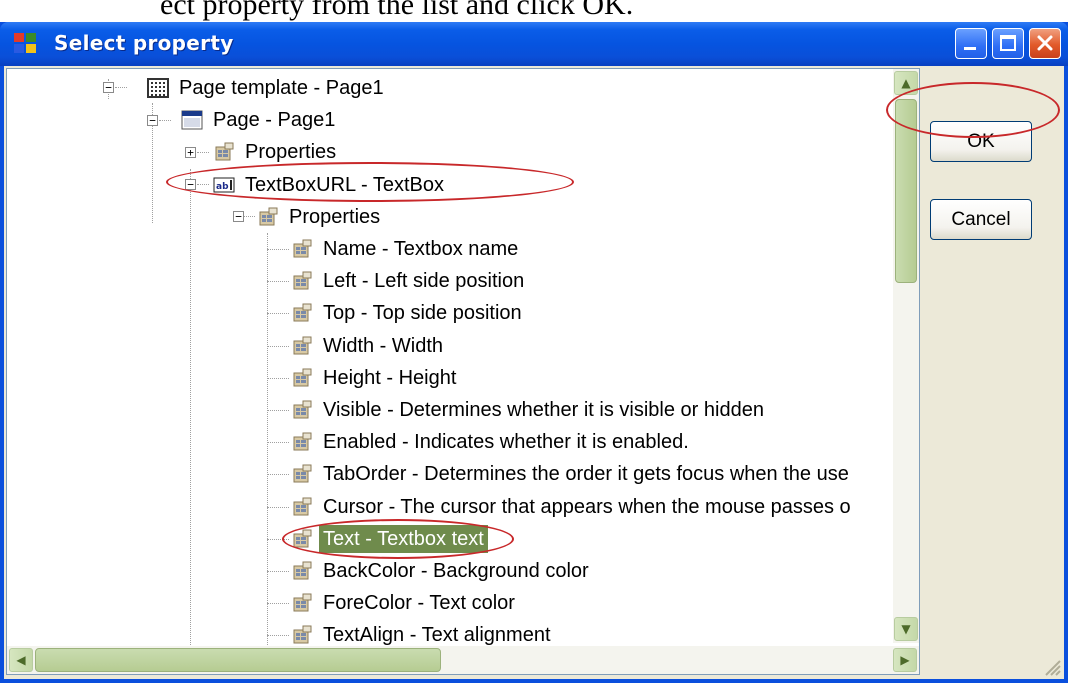 The width and height of the screenshot is (1068, 683). What do you see at coordinates (906, 83) in the screenshot?
I see `scroll-up-button: ▲` at bounding box center [906, 83].